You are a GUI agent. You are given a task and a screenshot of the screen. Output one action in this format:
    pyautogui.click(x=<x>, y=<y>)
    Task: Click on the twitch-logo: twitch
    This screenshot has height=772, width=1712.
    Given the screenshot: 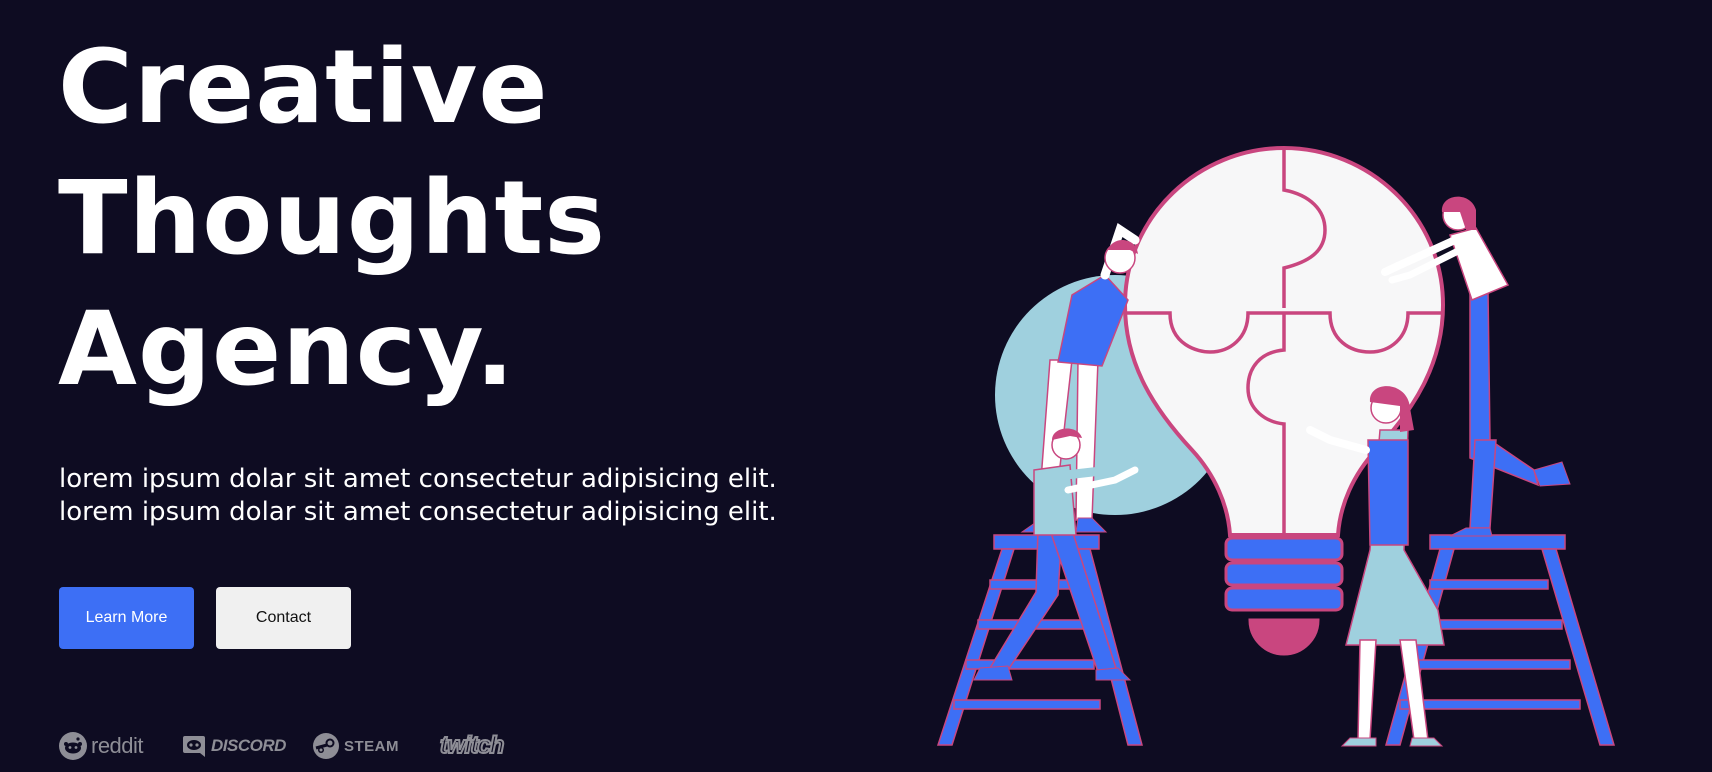 What is the action you would take?
    pyautogui.click(x=472, y=745)
    